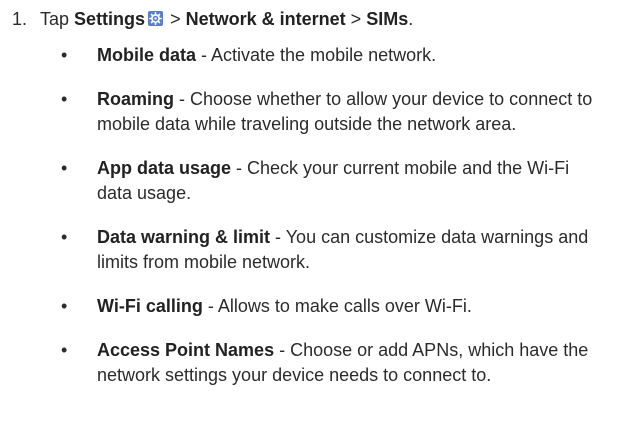 Image resolution: width=620 pixels, height=448 pixels. What do you see at coordinates (147, 55) in the screenshot?
I see `item-term: Mobile data` at bounding box center [147, 55].